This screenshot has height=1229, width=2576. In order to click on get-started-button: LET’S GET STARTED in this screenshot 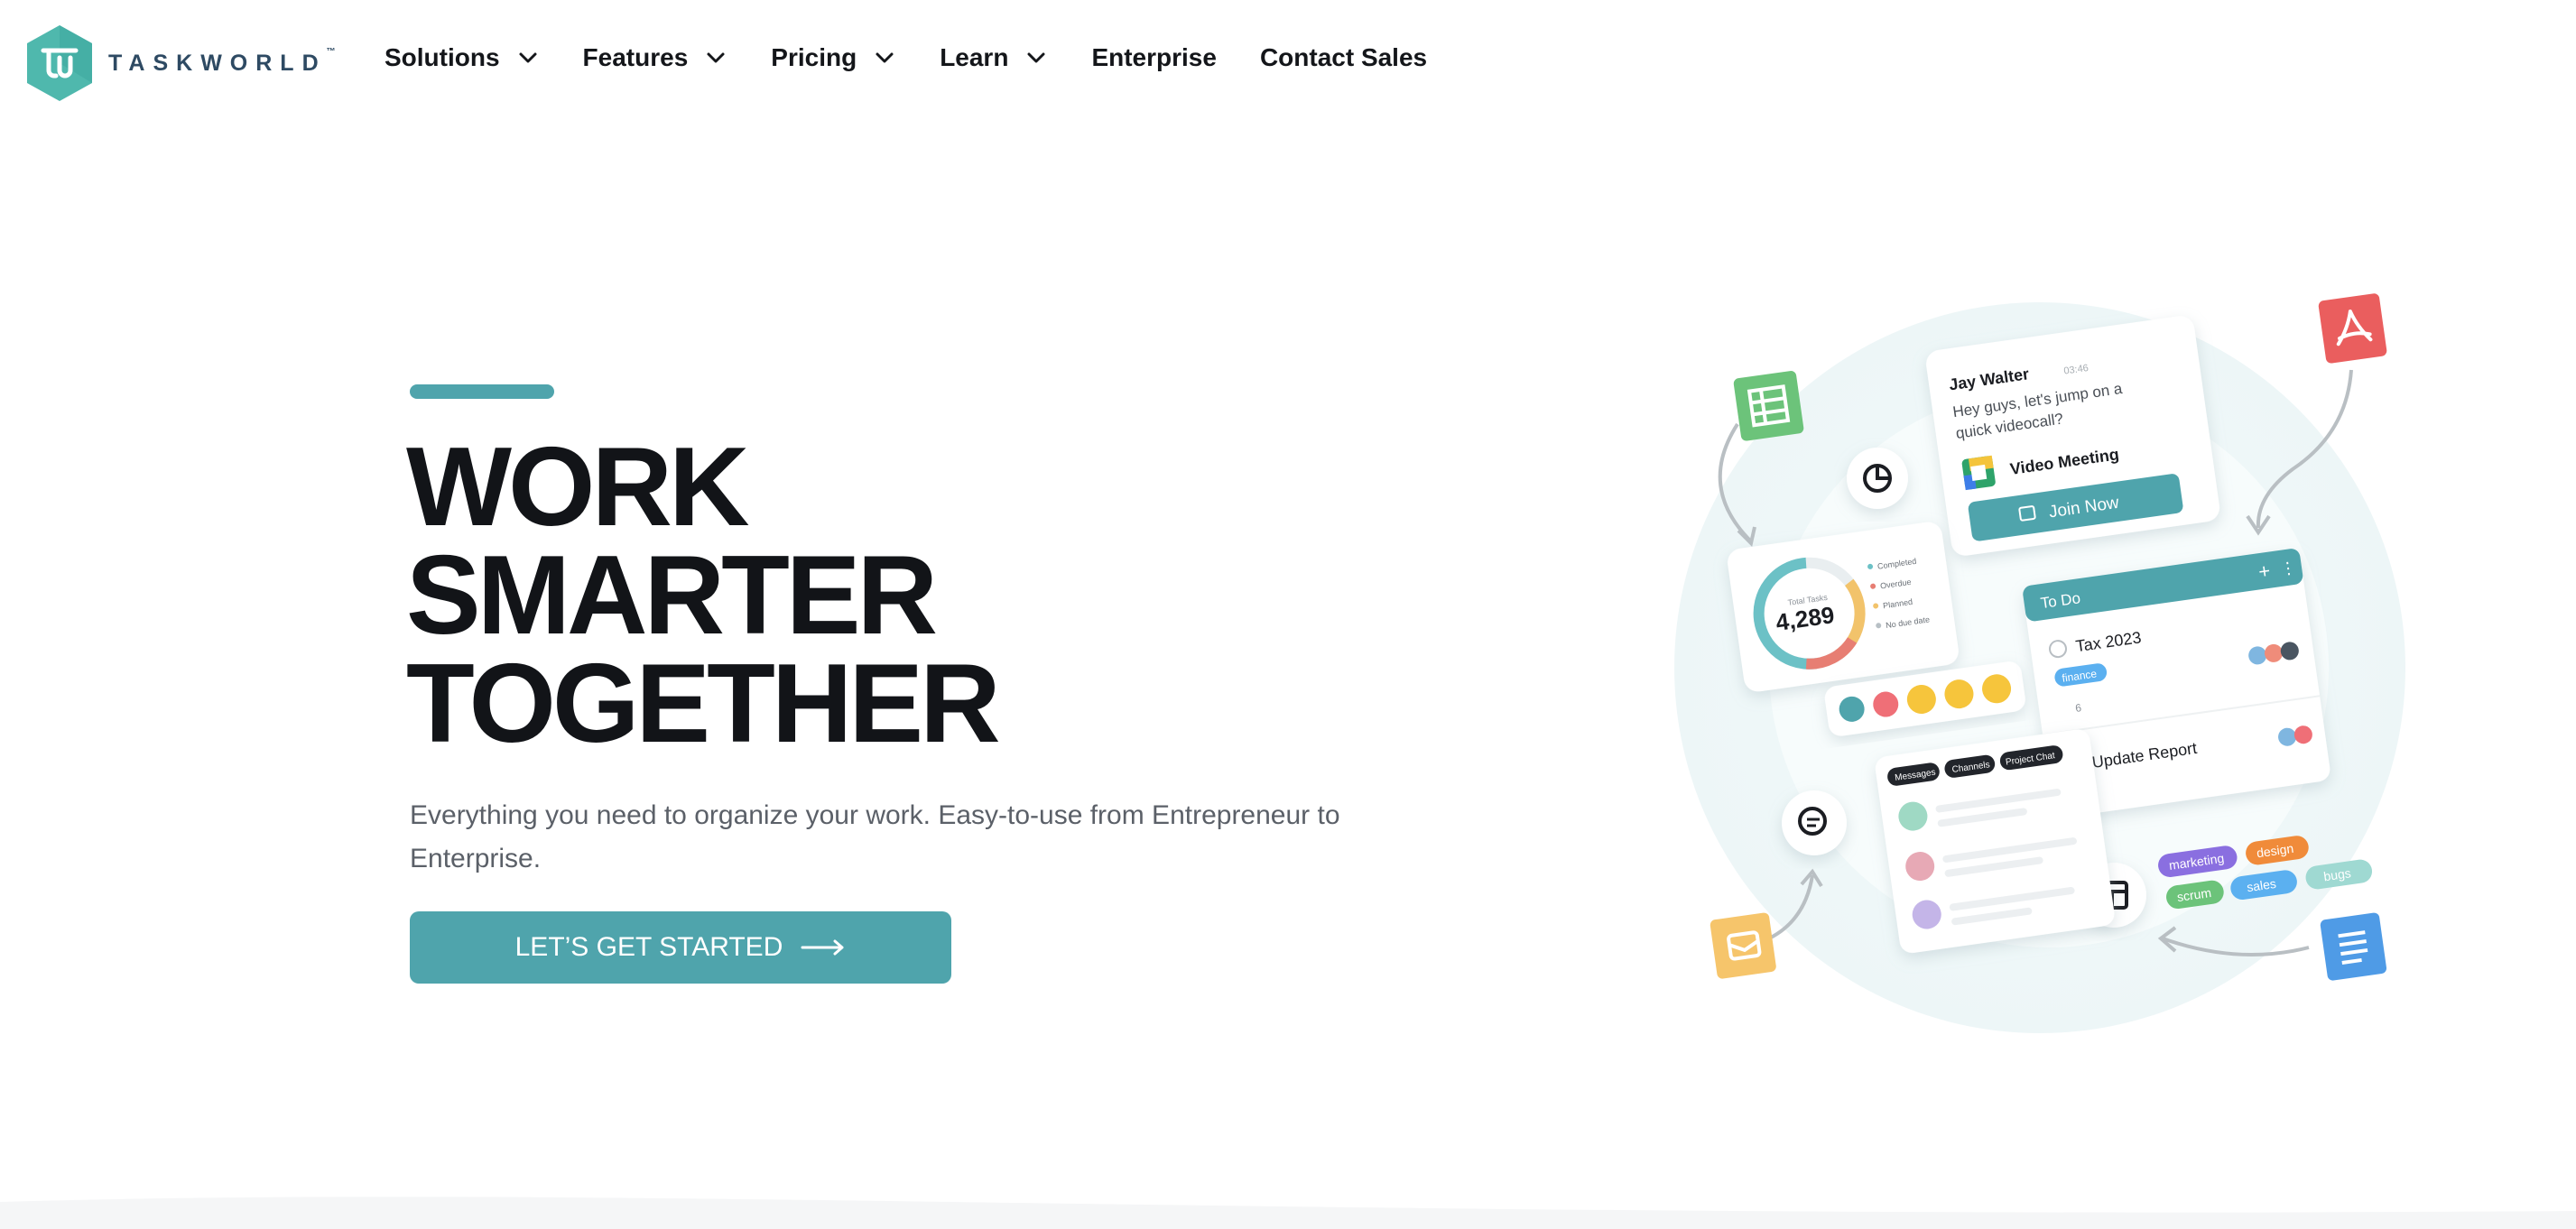, I will do `click(680, 947)`.